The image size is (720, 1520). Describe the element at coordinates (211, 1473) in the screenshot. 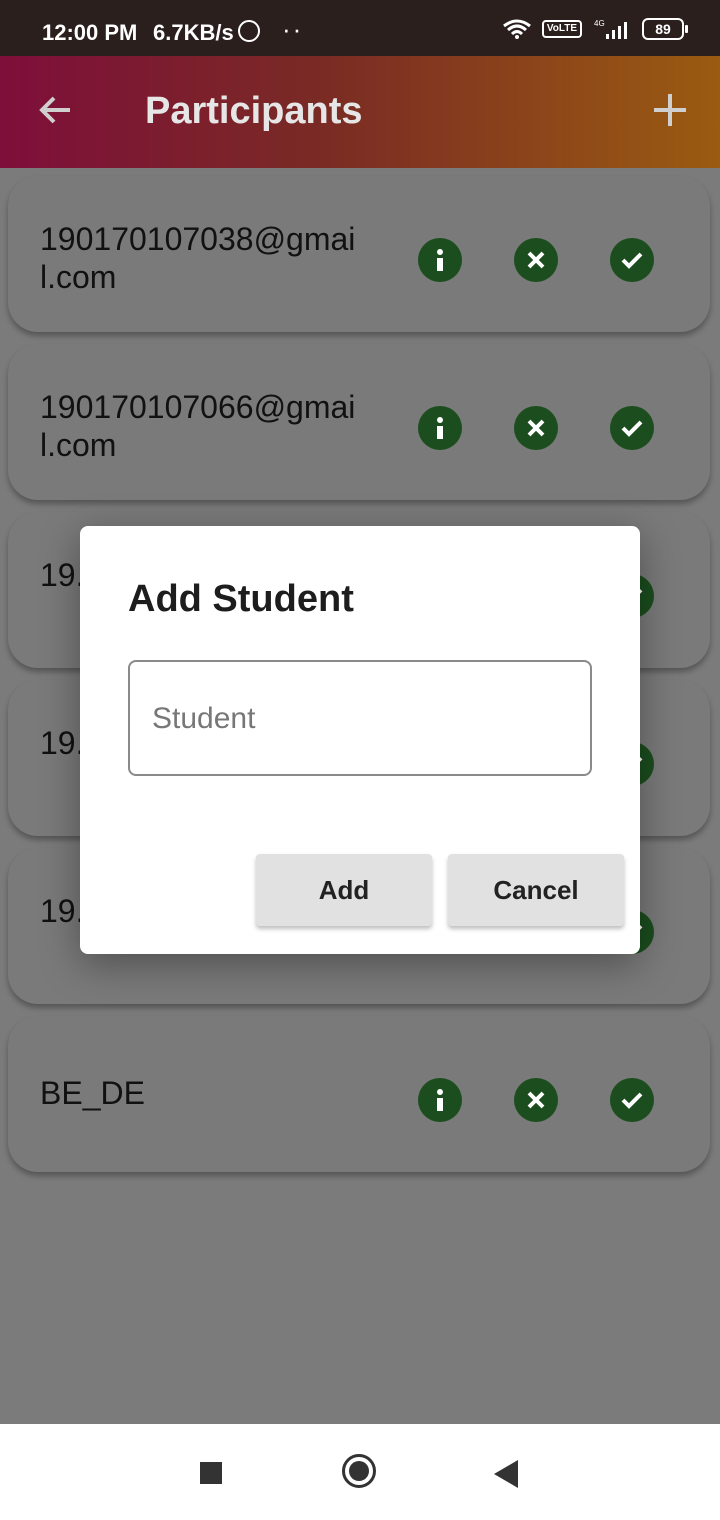

I see `recents-button` at that location.